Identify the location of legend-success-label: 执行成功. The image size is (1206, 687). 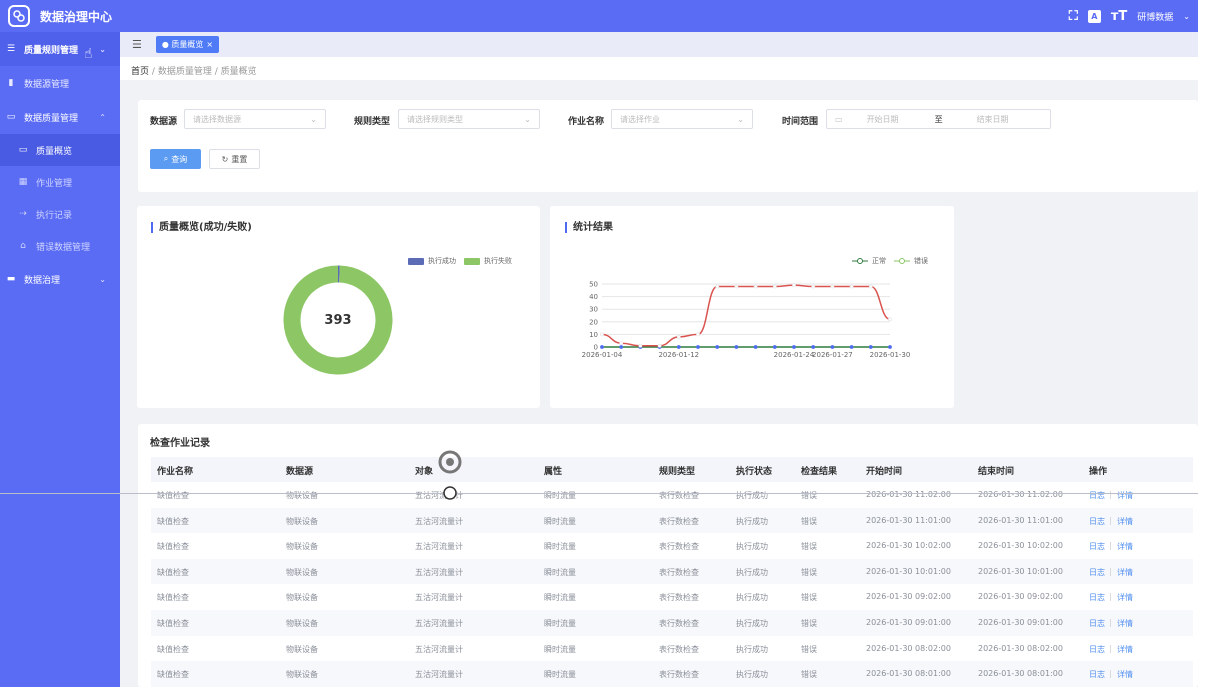
(442, 261).